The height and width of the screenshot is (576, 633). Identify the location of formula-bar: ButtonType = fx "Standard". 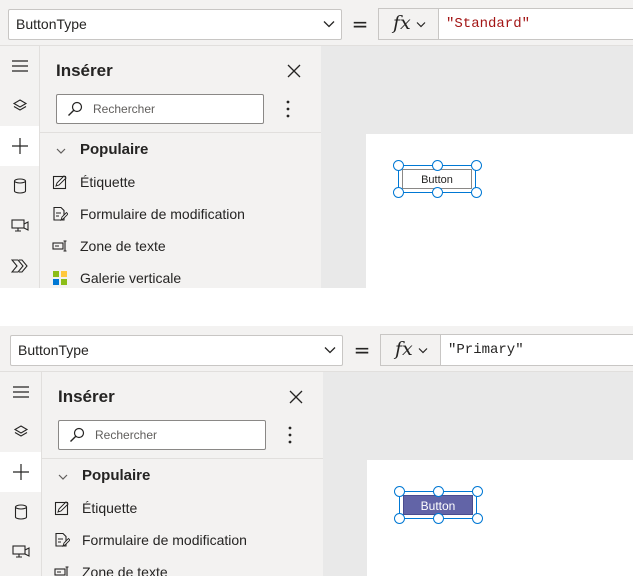
(316, 23).